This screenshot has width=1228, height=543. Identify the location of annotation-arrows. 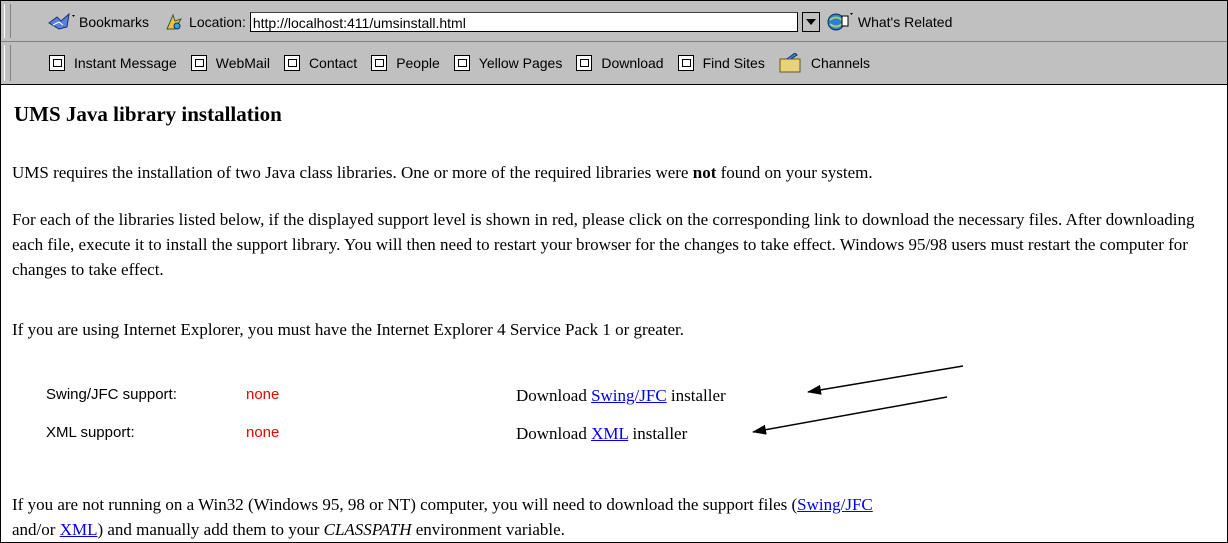
(858, 400).